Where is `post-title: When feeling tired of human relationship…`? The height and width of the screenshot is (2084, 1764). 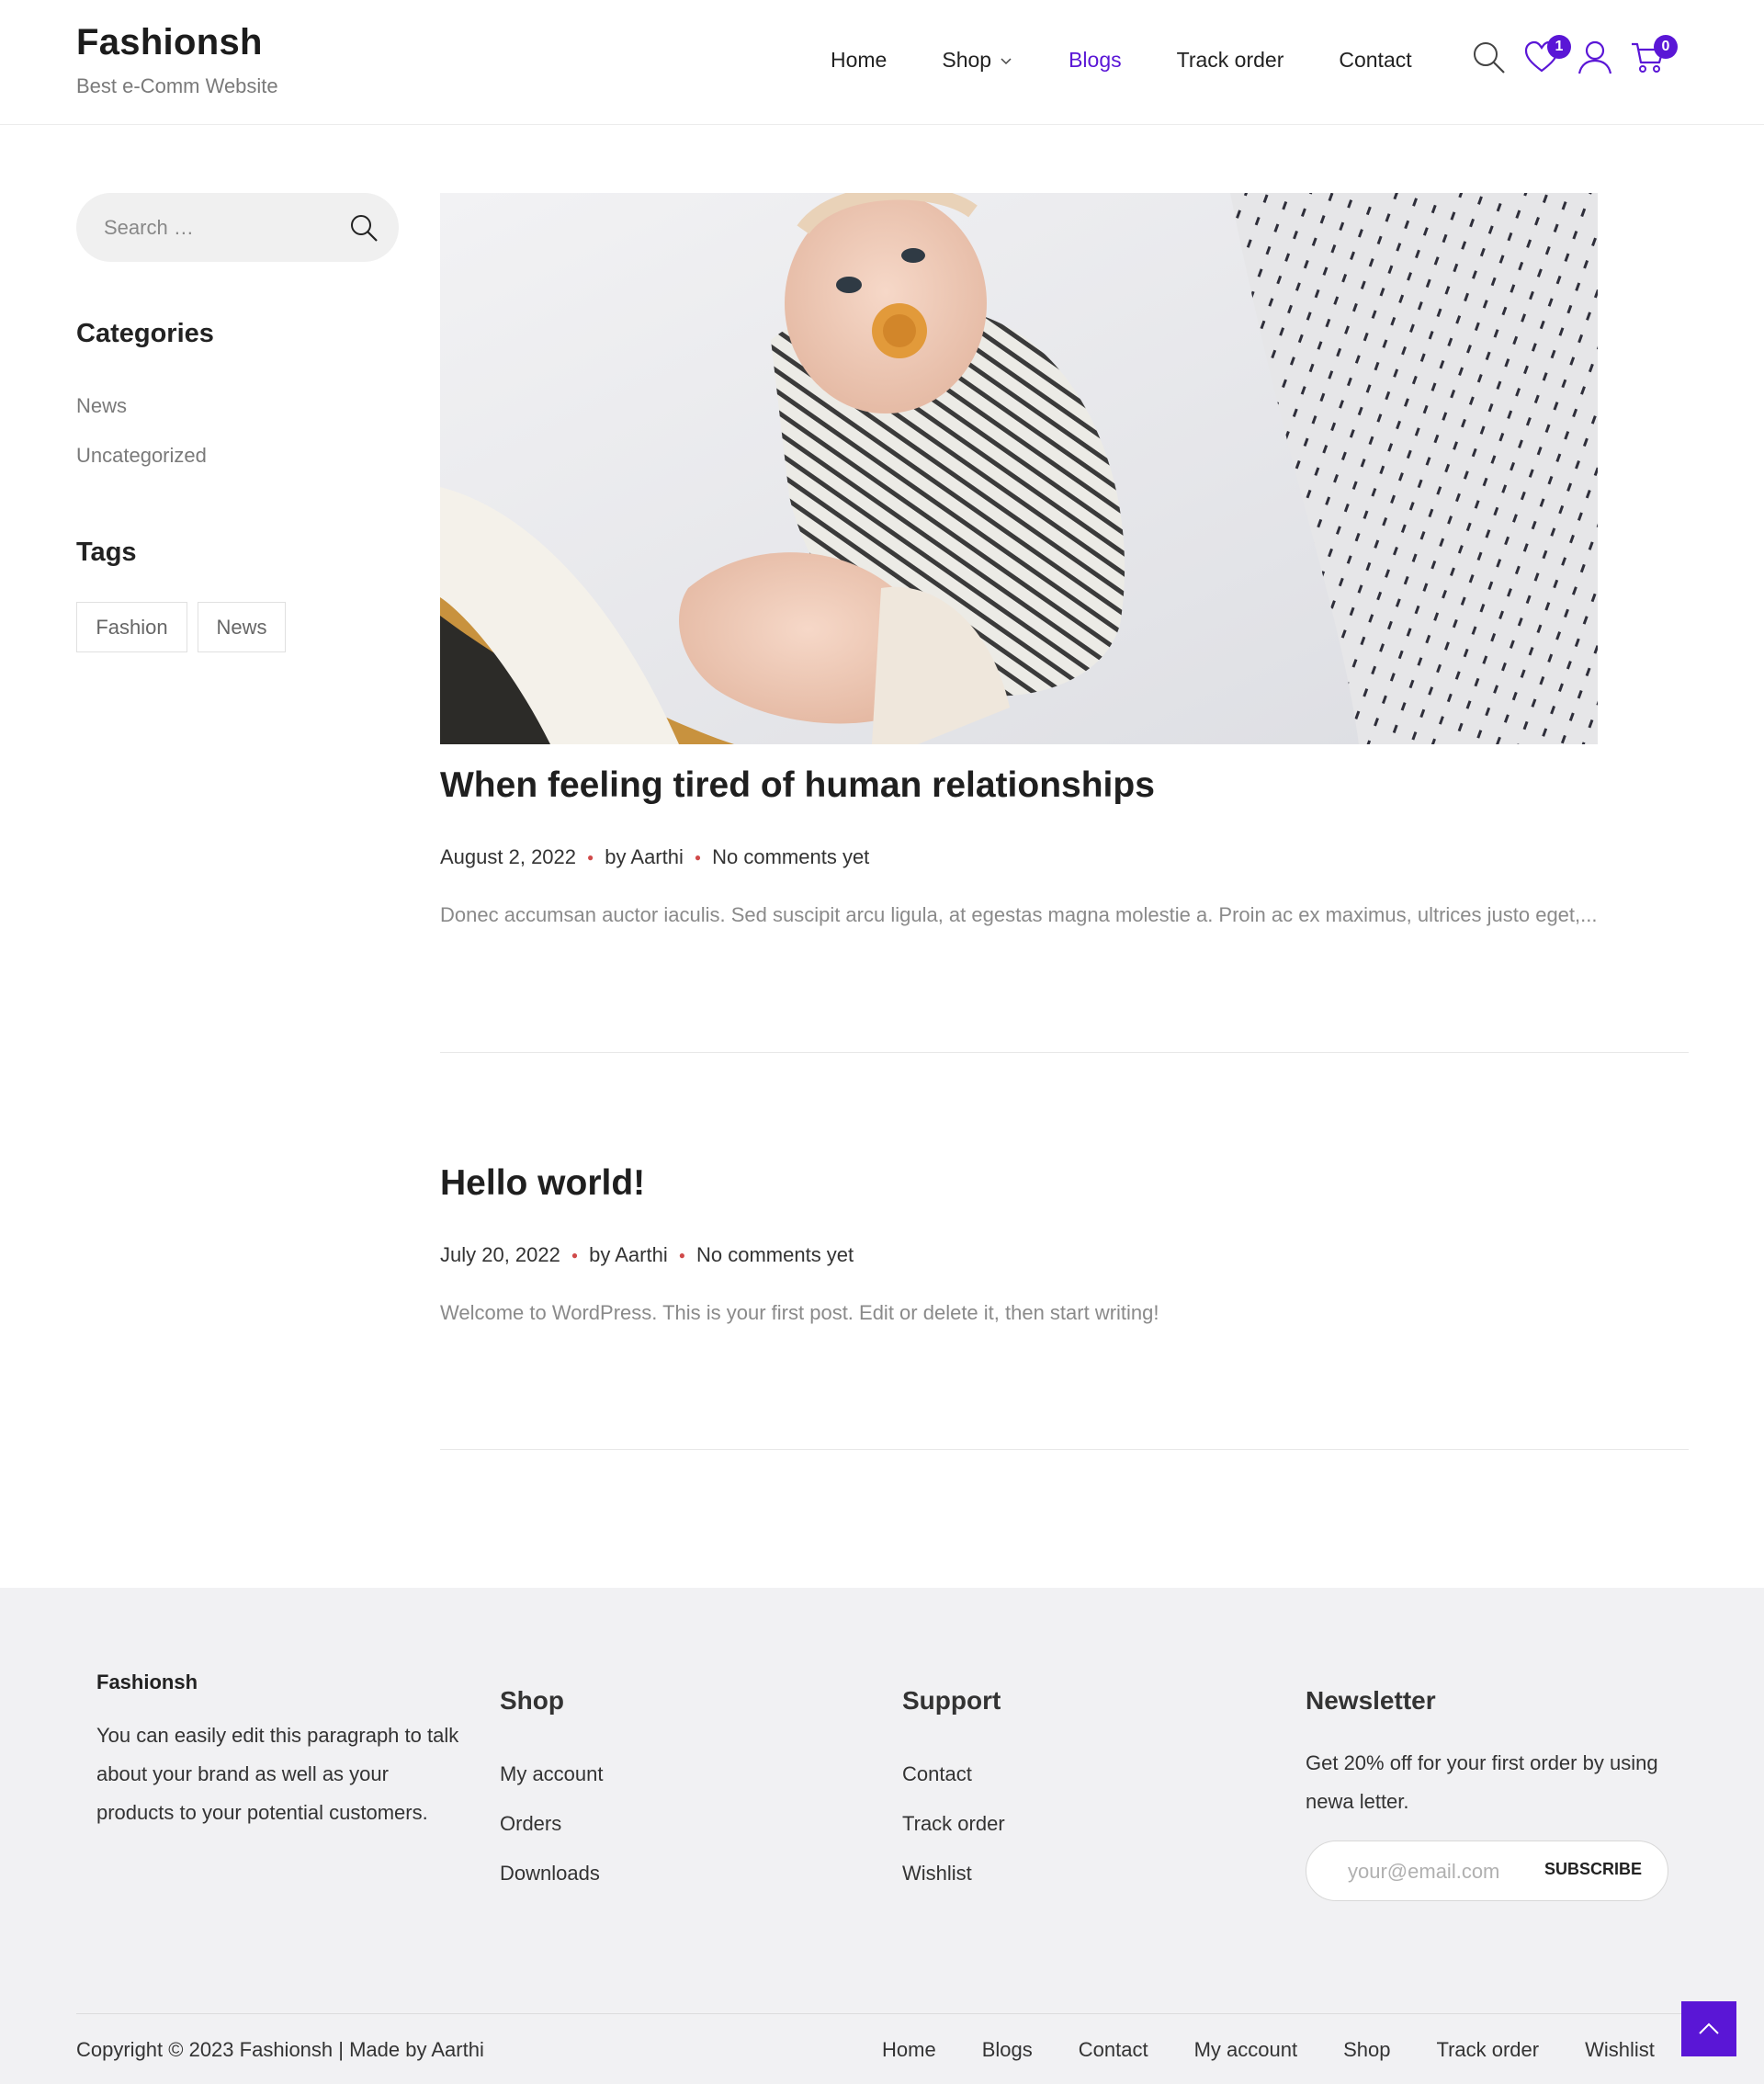
post-title: When feeling tired of human relationship… is located at coordinates (798, 786).